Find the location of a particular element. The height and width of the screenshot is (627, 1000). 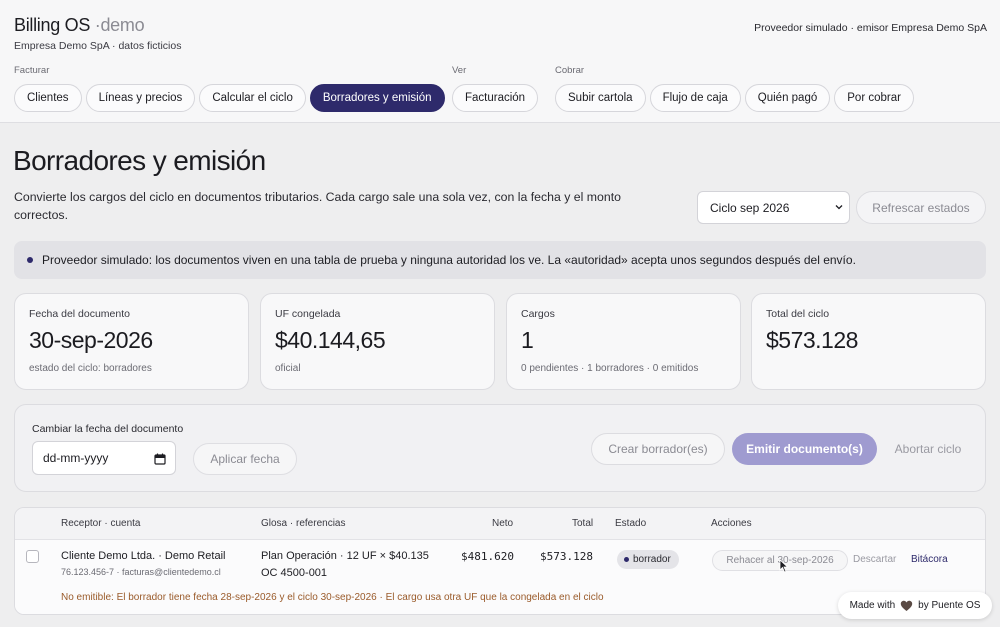

stat-card-uf: UF congelada $40.144,65 oficial is located at coordinates (377, 341).